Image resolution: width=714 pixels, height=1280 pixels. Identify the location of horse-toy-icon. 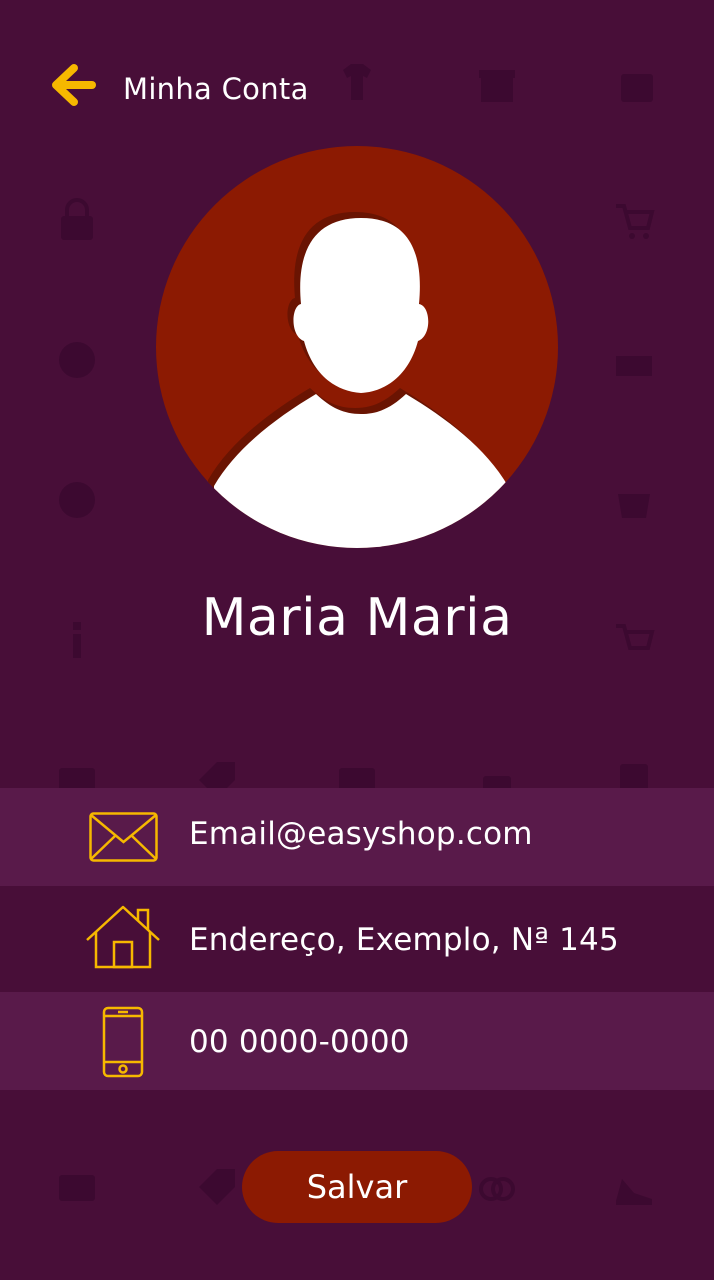
(77, 360).